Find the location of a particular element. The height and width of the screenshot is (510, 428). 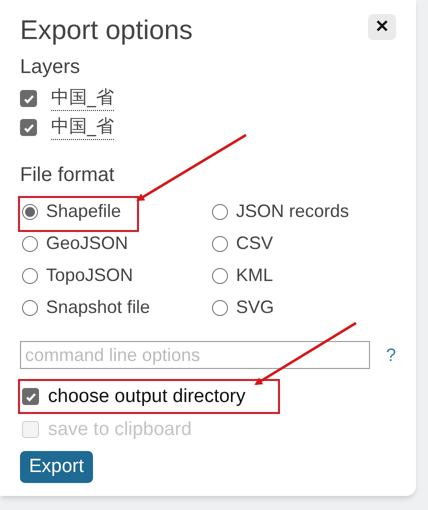

command-line-field: command line options is located at coordinates (195, 355).